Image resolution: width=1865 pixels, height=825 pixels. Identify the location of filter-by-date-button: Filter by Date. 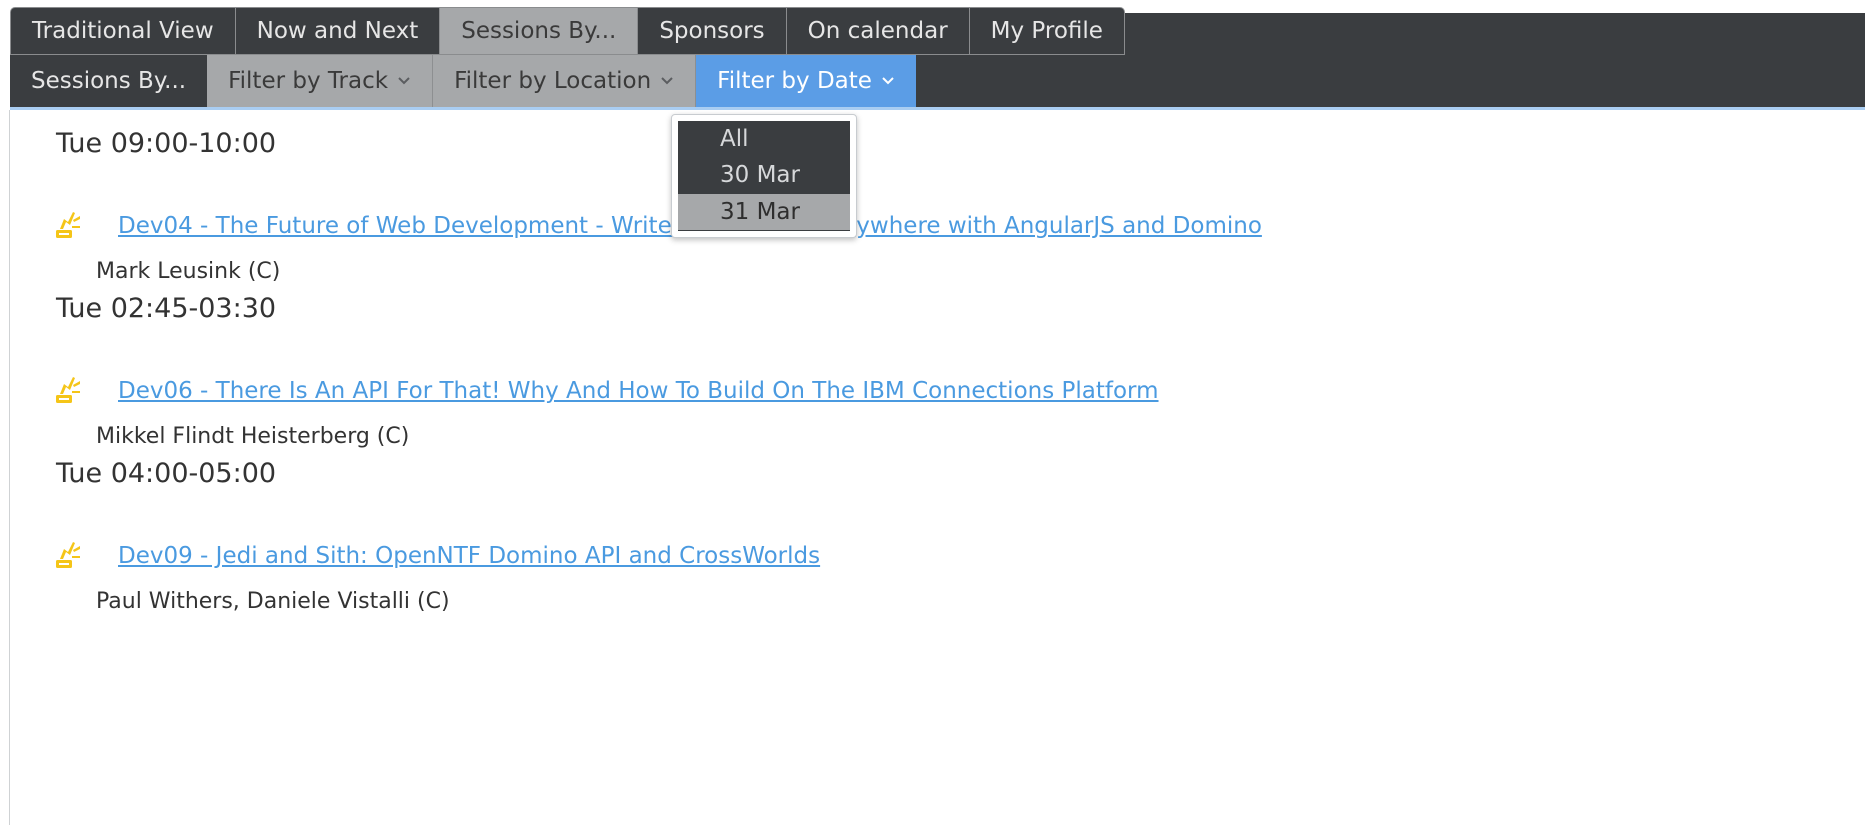
(806, 81).